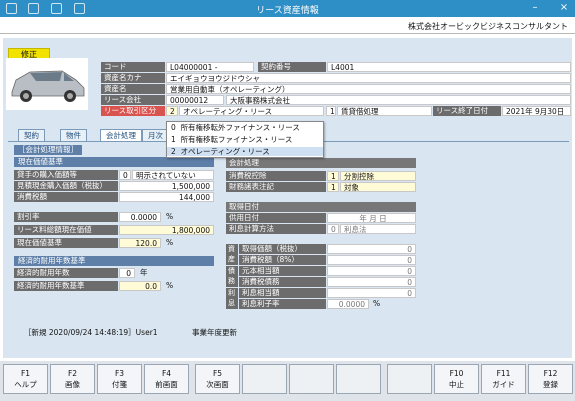 Image resolution: width=575 pixels, height=401 pixels. What do you see at coordinates (73, 135) in the screenshot?
I see `tab-property: 物件` at bounding box center [73, 135].